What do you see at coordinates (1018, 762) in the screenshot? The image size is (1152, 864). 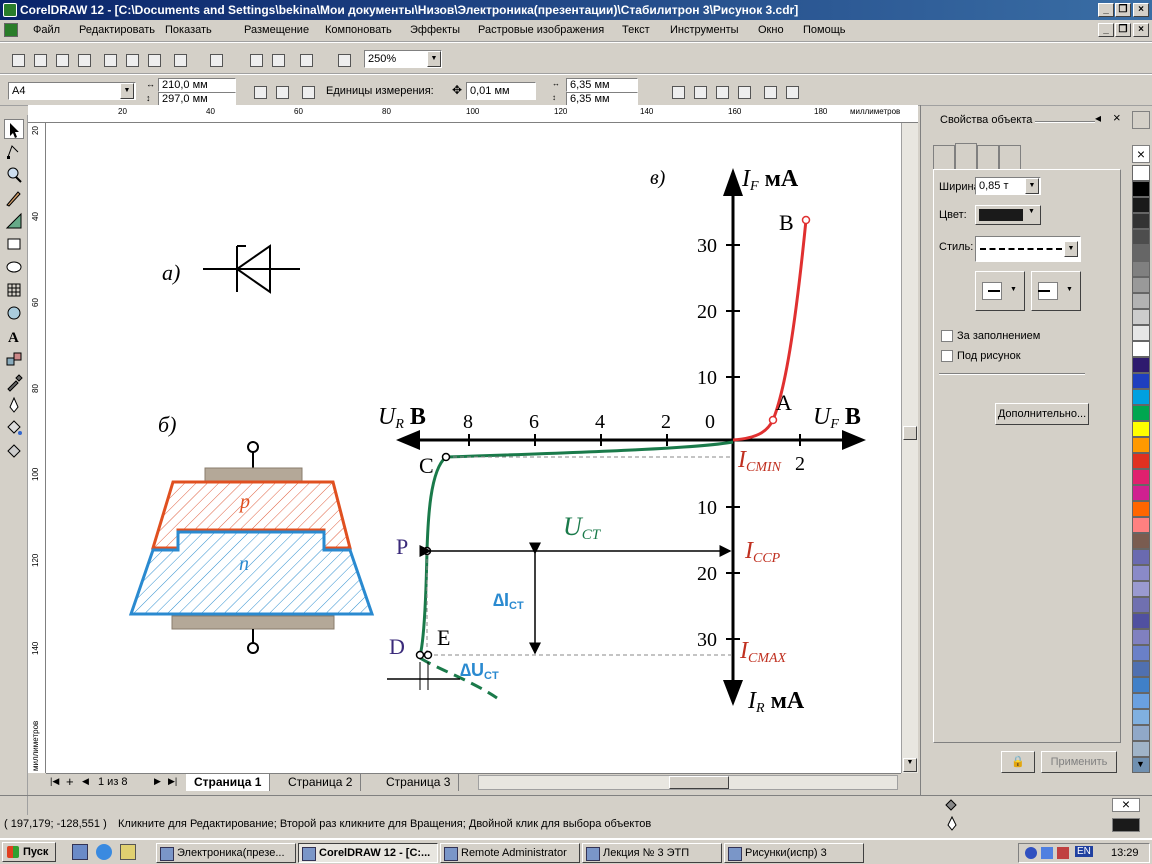 I see `lock-button: 🔒` at bounding box center [1018, 762].